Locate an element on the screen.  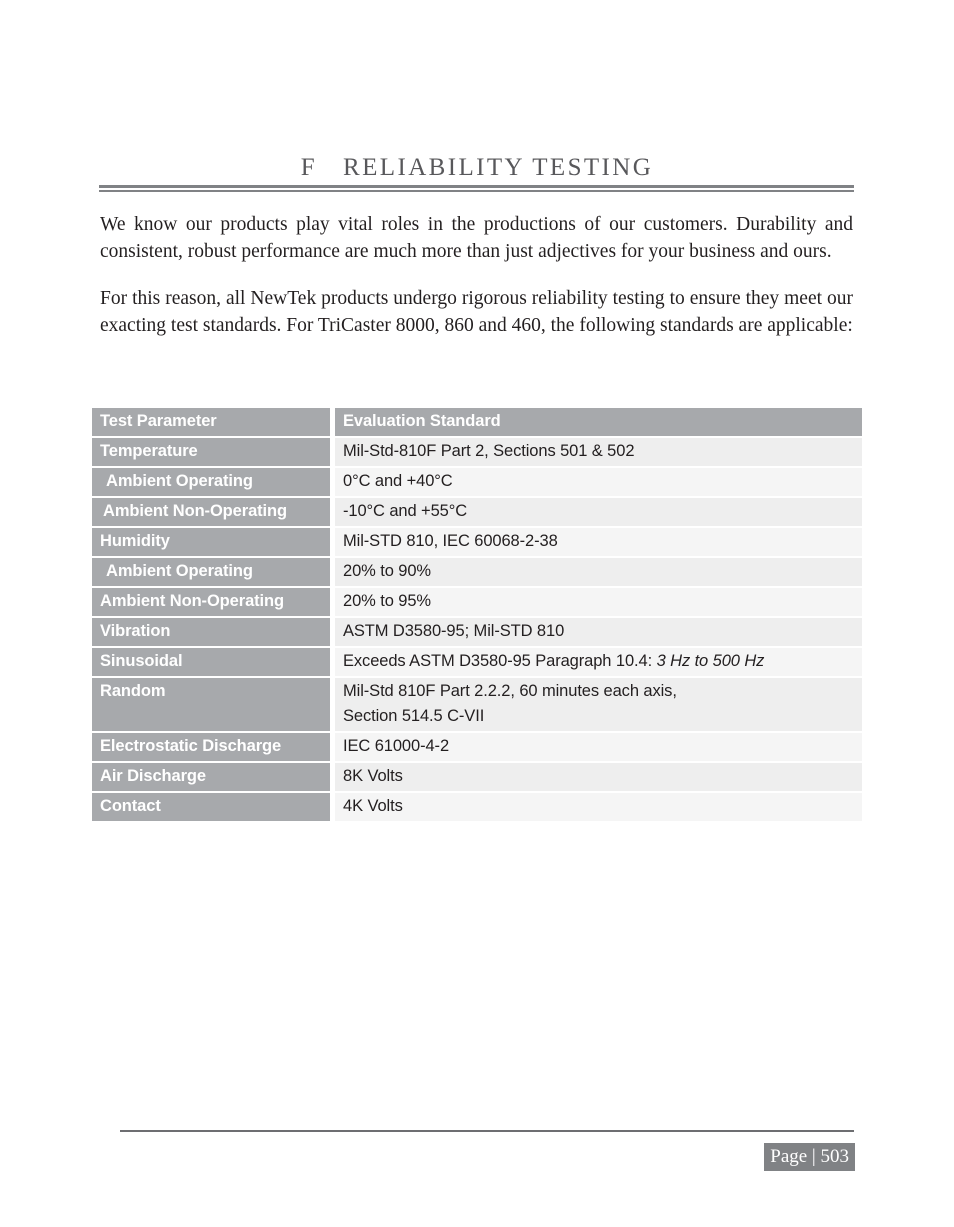
table-cell-standard: ASTM D3580-95; Mil-STD 810 is located at coordinates (598, 632).